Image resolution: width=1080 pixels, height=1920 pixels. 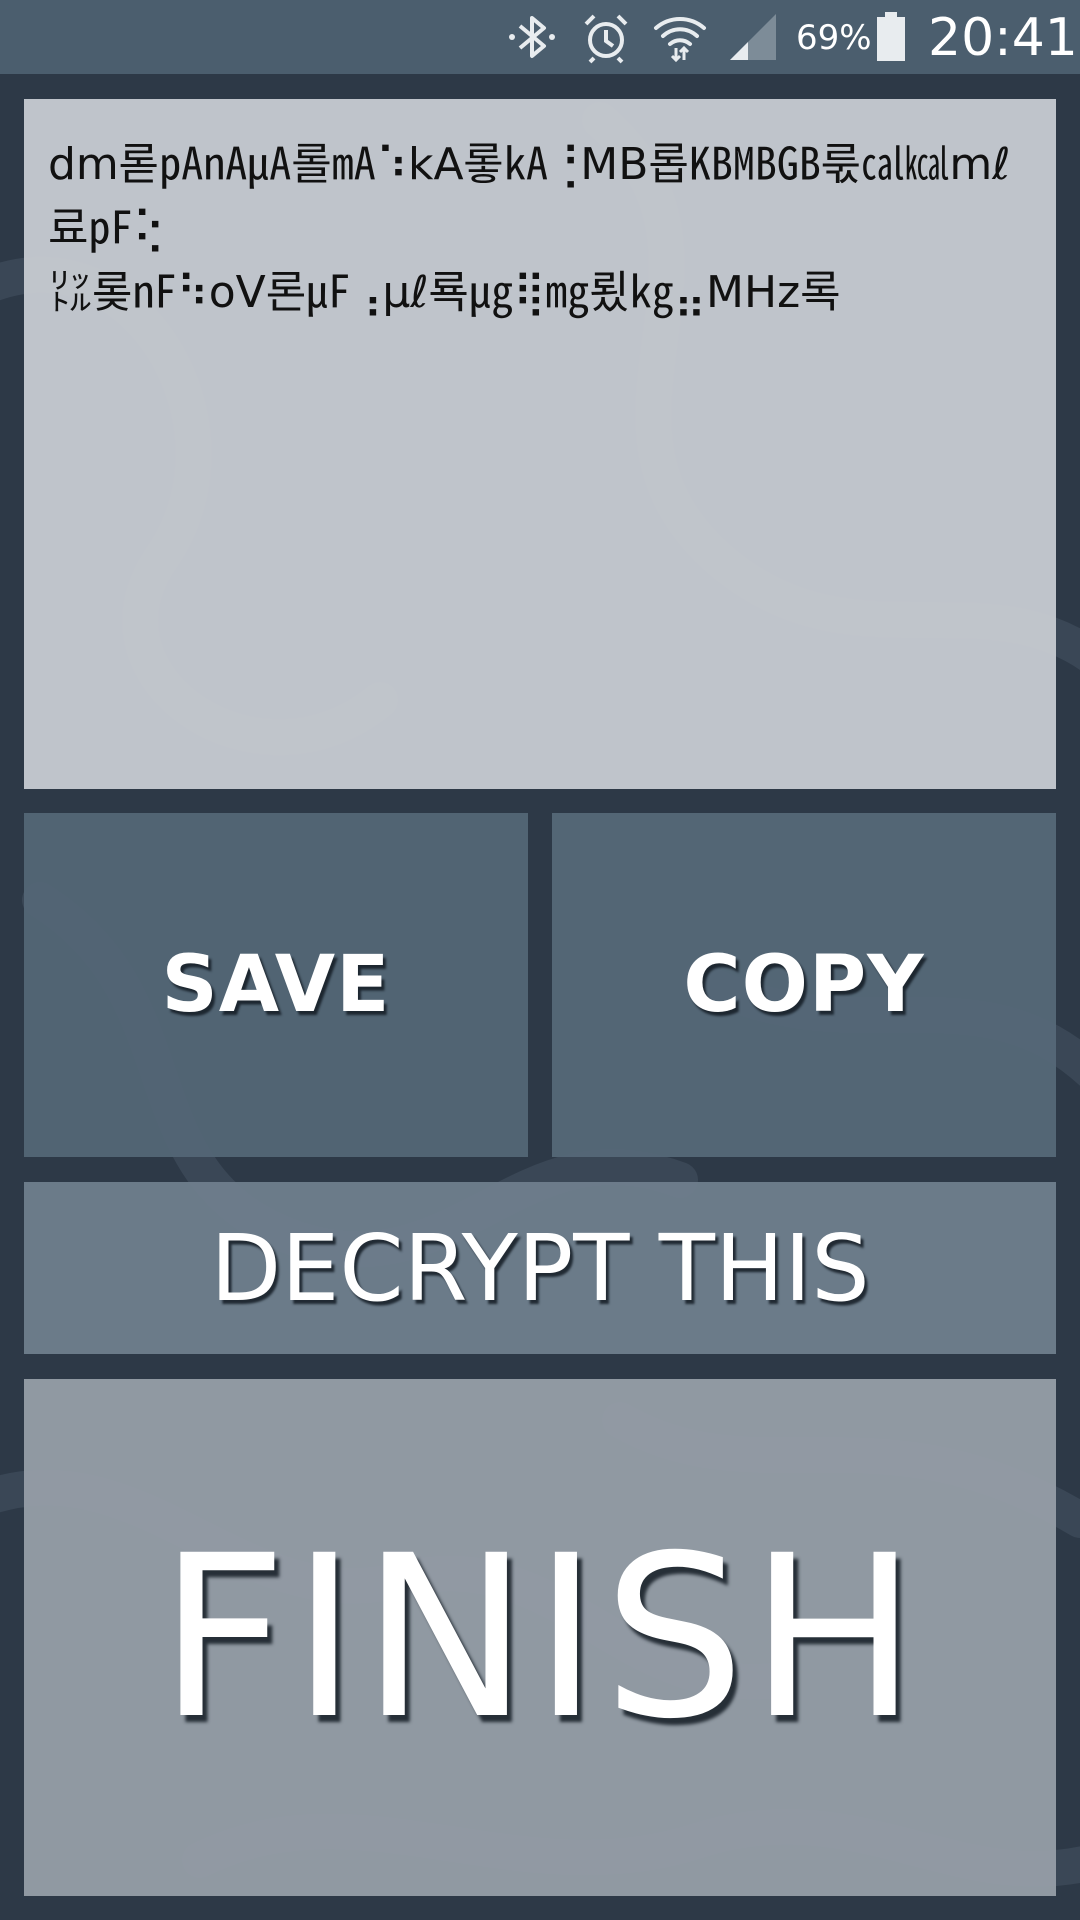 I want to click on status-bar: 69% 20:41, so click(x=540, y=37).